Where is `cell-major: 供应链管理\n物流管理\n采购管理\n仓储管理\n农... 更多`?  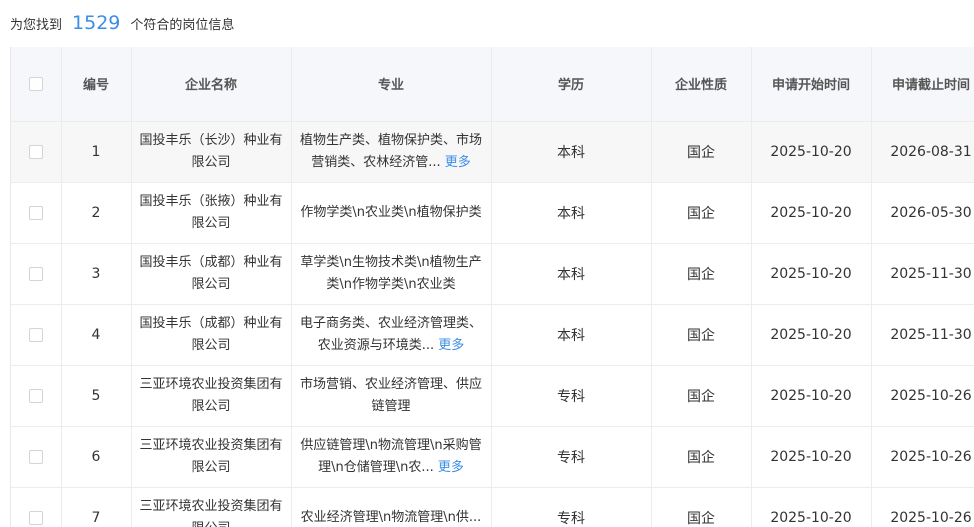 cell-major: 供应链管理\n物流管理\n采购管理\n仓储管理\n农... 更多 is located at coordinates (391, 457).